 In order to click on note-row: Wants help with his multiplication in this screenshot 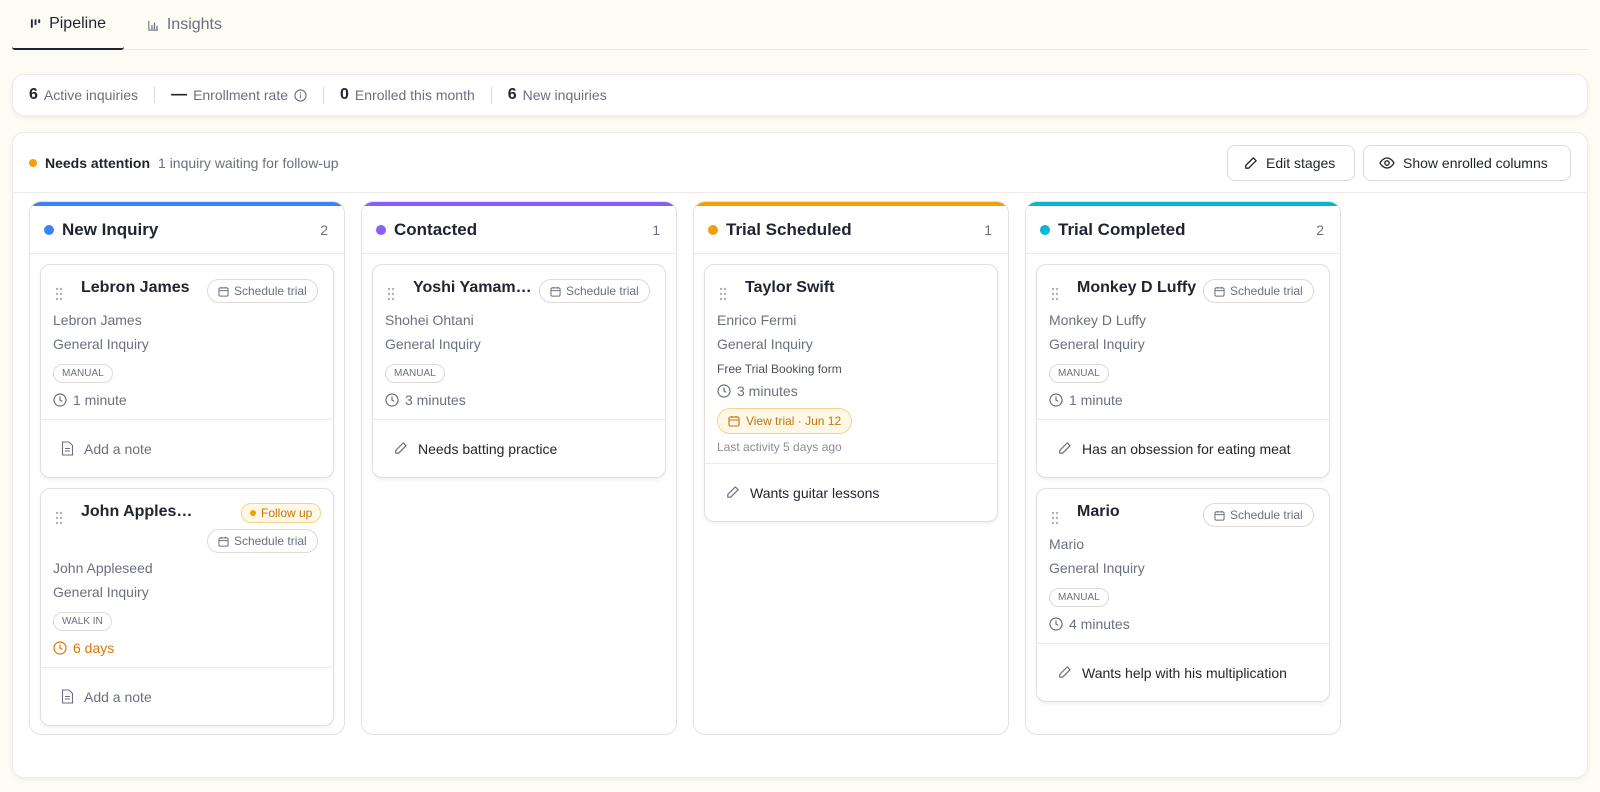, I will do `click(1183, 672)`.